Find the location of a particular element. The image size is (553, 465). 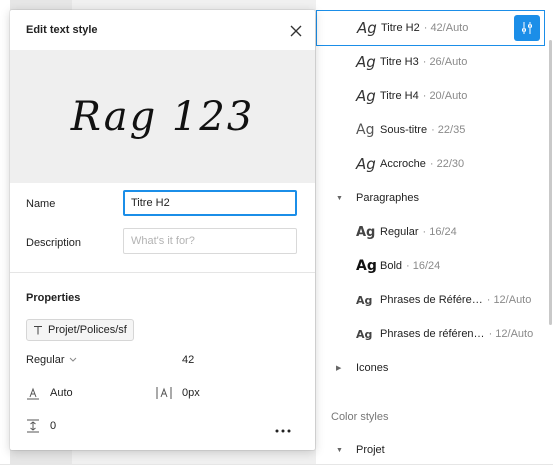

caret-right-icon: ▶ is located at coordinates (339, 368).